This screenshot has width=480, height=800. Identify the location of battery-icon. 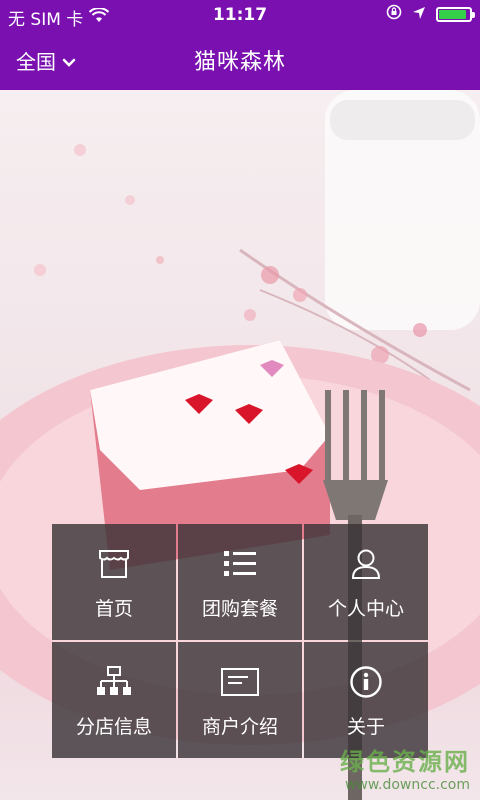
(455, 14).